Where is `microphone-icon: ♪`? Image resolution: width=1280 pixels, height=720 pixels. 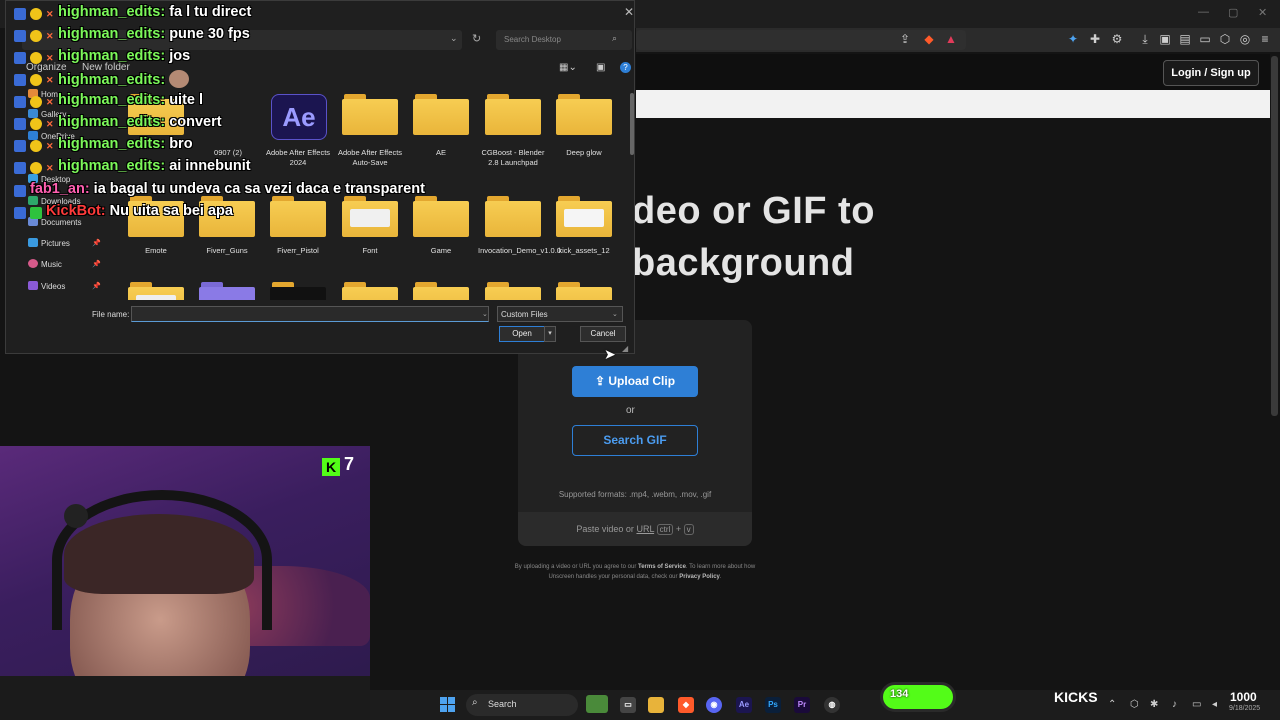
microphone-icon: ♪ is located at coordinates (1174, 704).